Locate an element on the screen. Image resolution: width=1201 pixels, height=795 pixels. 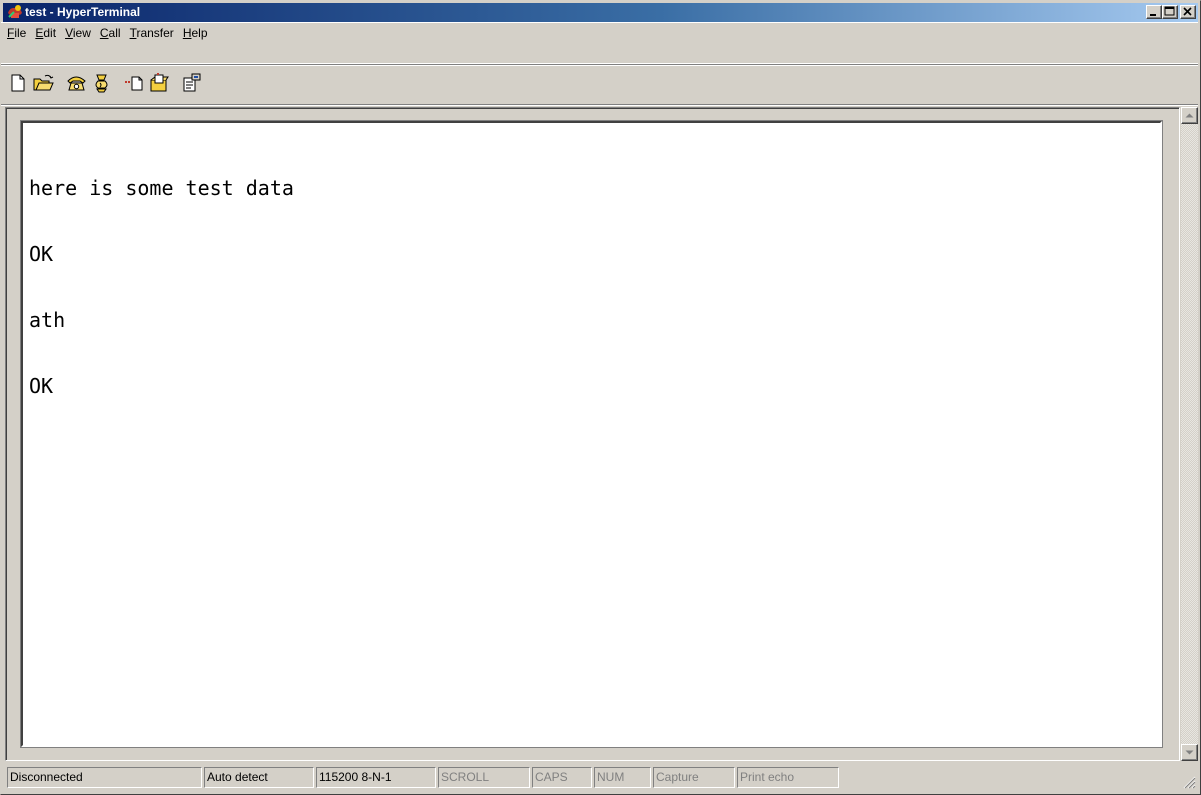
close-icon is located at coordinates (1187, 11).